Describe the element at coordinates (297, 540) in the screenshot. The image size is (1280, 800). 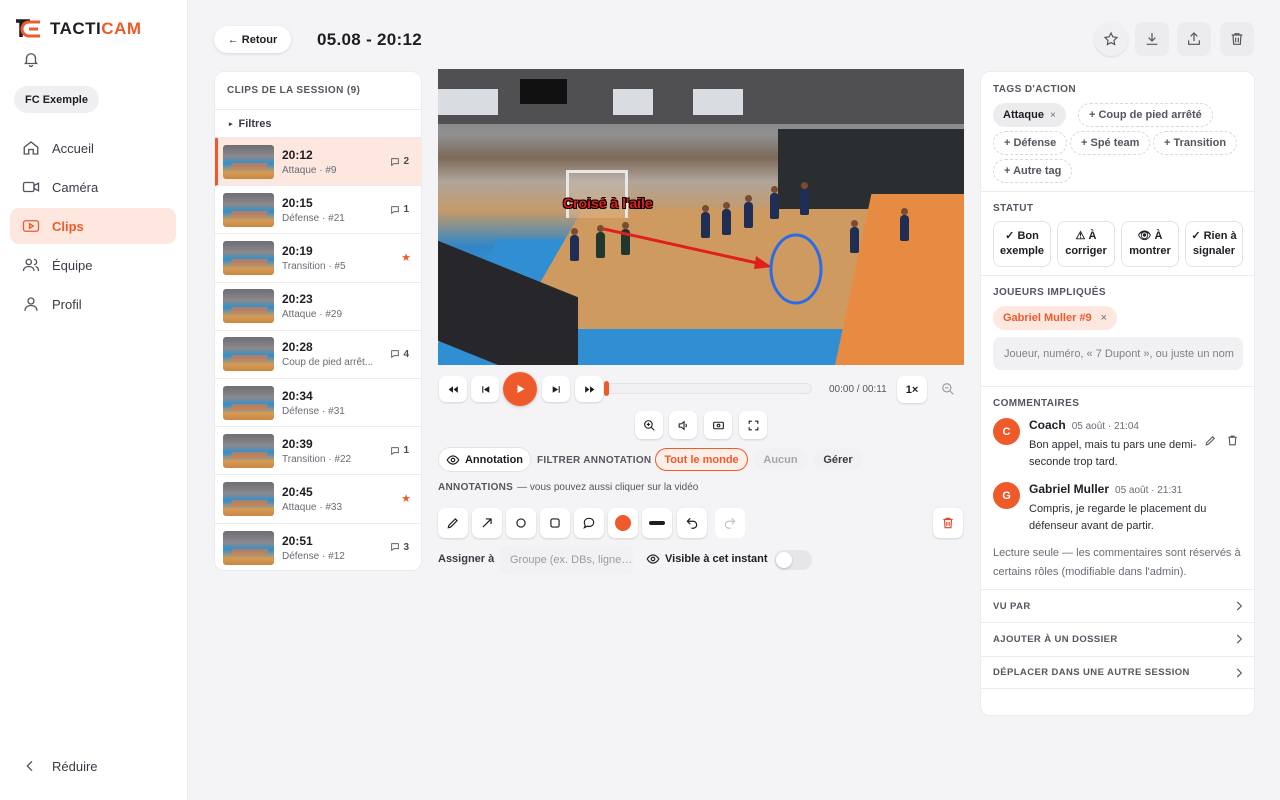
I see `clip-time: 20:51` at that location.